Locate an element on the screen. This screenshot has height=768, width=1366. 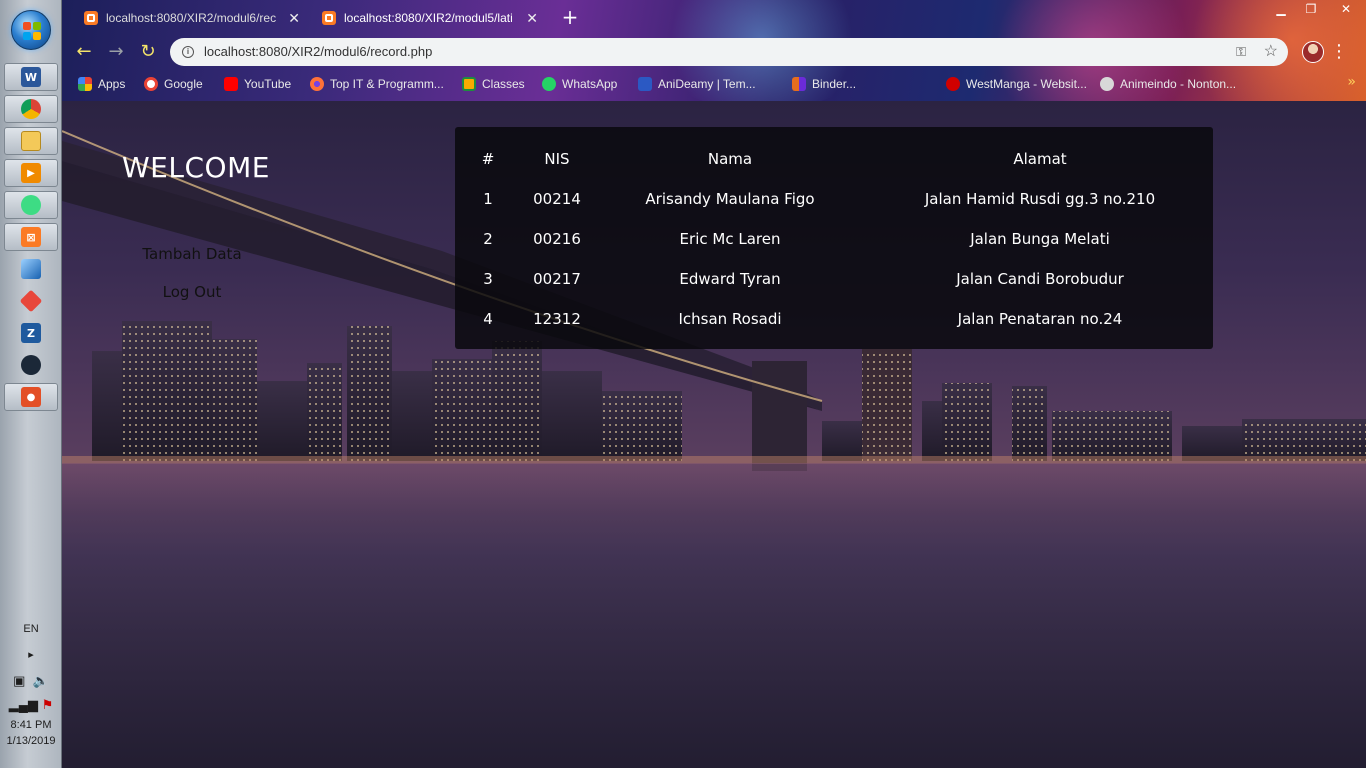
taskbar-git-button is located at coordinates (31, 301).